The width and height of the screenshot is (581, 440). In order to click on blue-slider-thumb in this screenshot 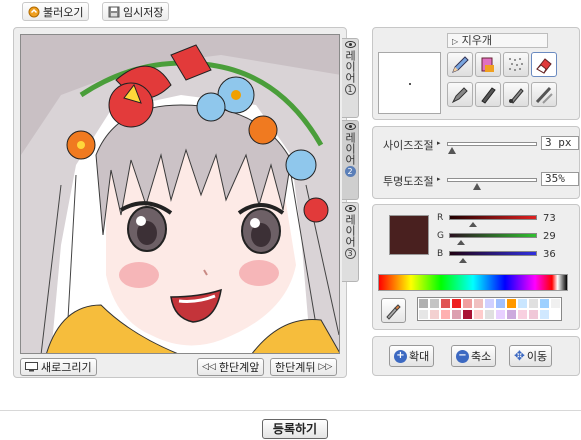, I will do `click(463, 260)`.